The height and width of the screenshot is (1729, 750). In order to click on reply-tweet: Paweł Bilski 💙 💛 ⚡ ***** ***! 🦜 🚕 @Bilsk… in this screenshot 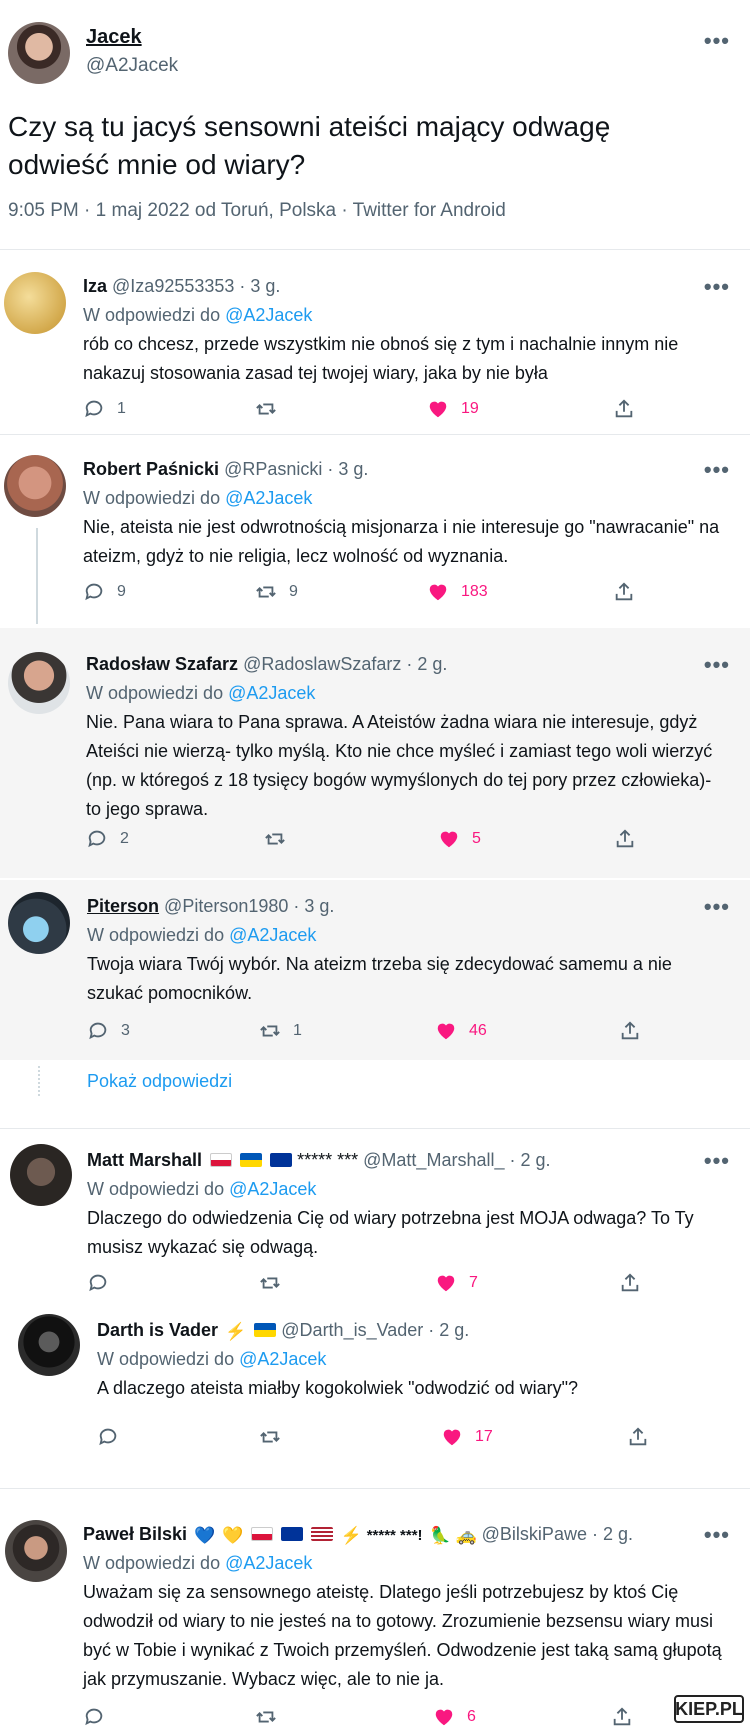, I will do `click(375, 1614)`.